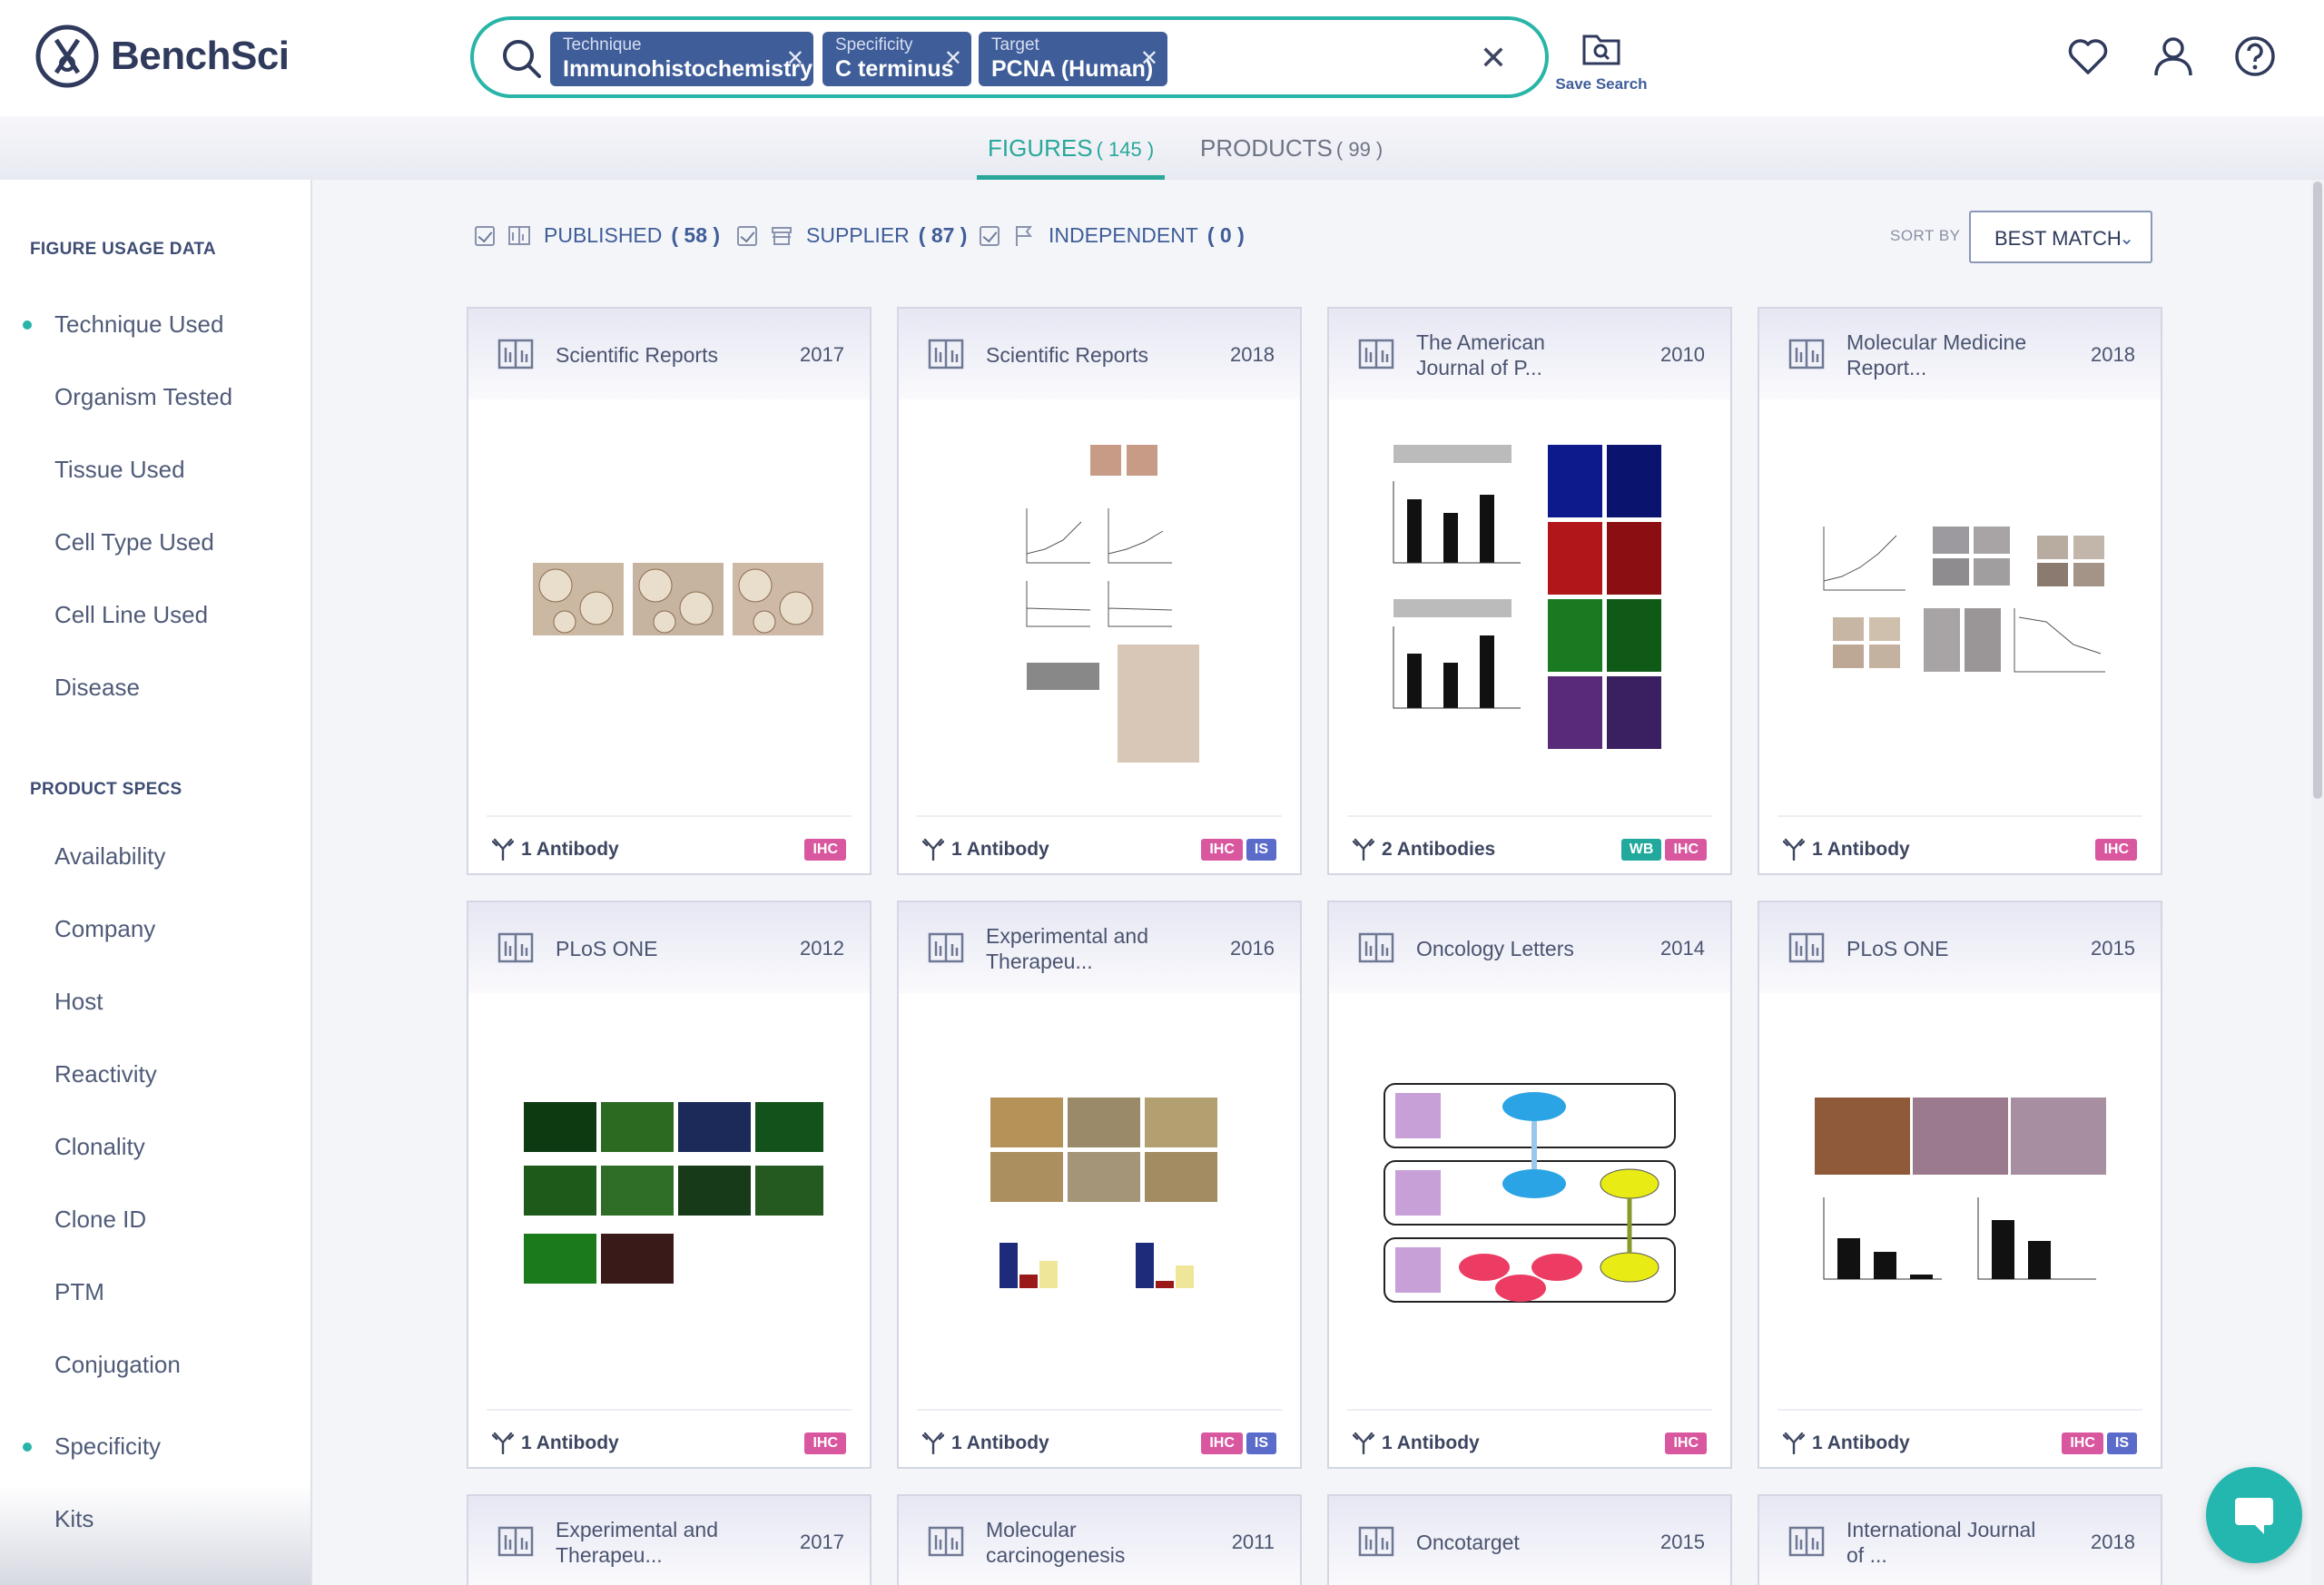 The image size is (2324, 1585). Describe the element at coordinates (607, 949) in the screenshot. I see `journal-name: PLoS ONE` at that location.